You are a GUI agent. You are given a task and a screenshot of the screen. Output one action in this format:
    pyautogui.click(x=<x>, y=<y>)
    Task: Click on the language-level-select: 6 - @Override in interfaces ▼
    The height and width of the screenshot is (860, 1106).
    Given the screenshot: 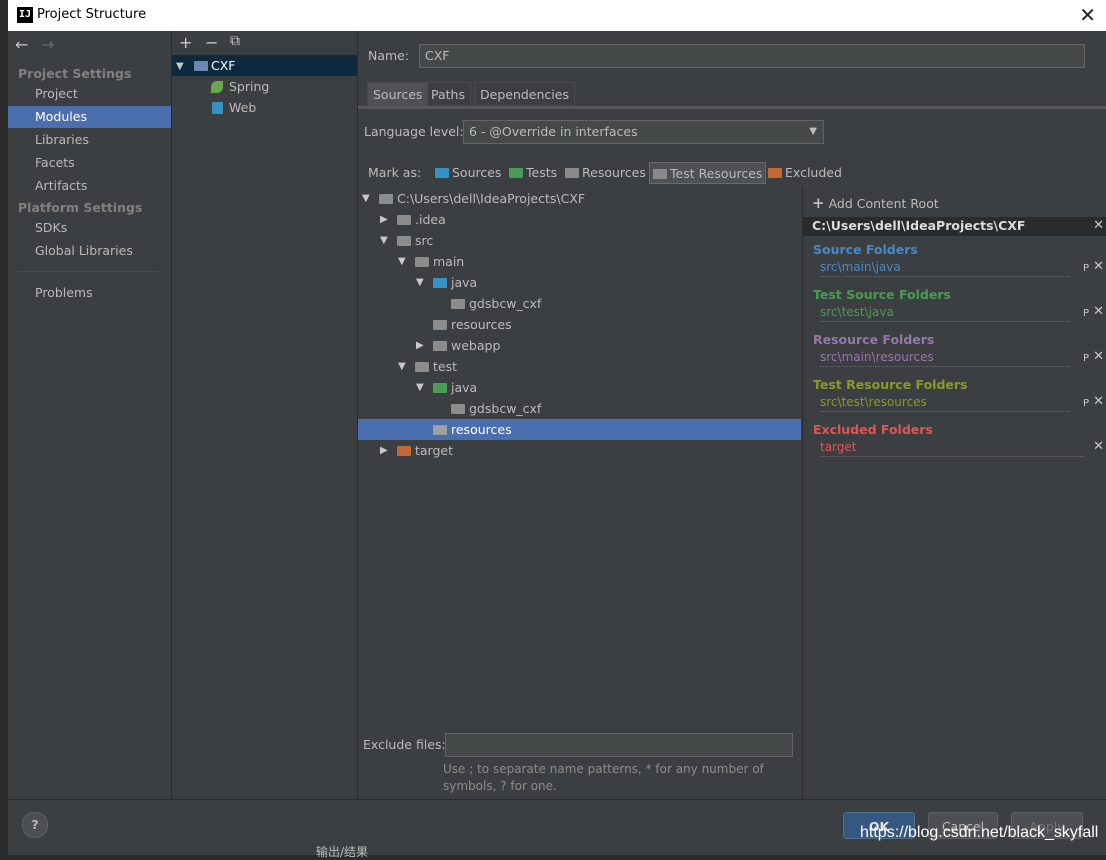 What is the action you would take?
    pyautogui.click(x=643, y=132)
    